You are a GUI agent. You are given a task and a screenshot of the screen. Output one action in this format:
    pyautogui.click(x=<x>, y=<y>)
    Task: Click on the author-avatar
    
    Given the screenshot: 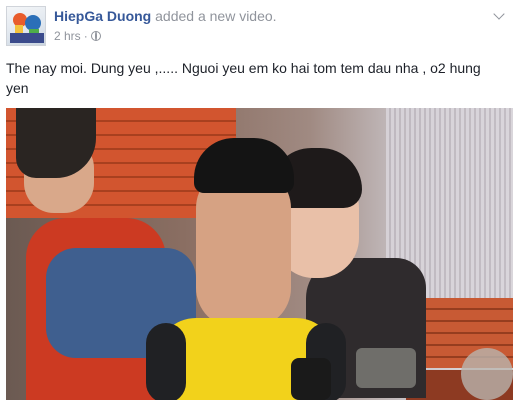 What is the action you would take?
    pyautogui.click(x=26, y=26)
    